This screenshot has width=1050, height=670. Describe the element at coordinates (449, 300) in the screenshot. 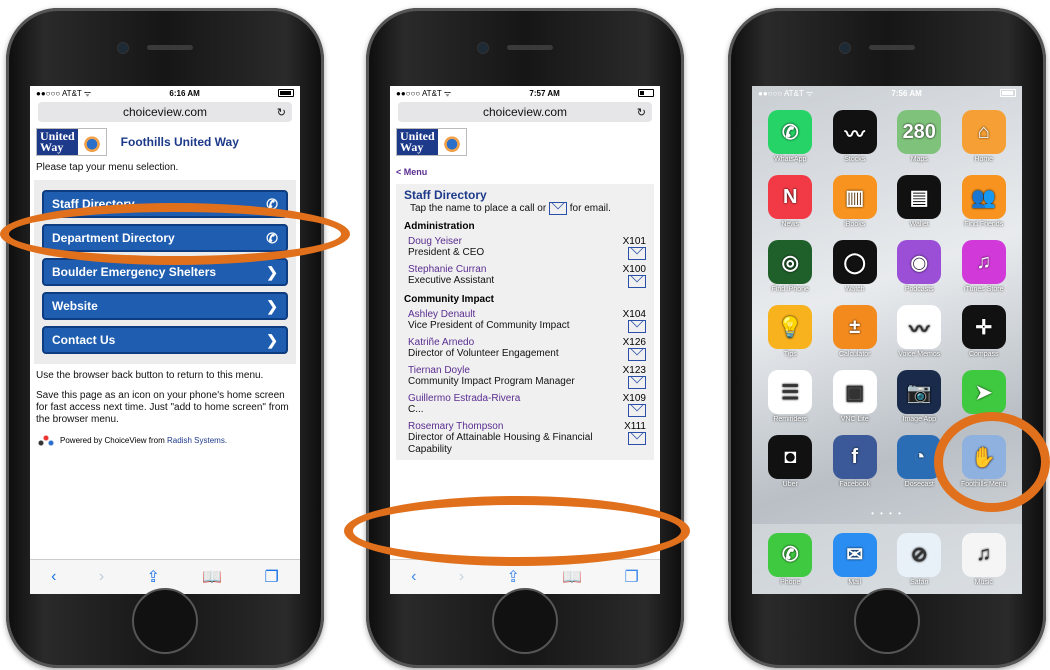

I see `section-heading: Community Impact` at that location.